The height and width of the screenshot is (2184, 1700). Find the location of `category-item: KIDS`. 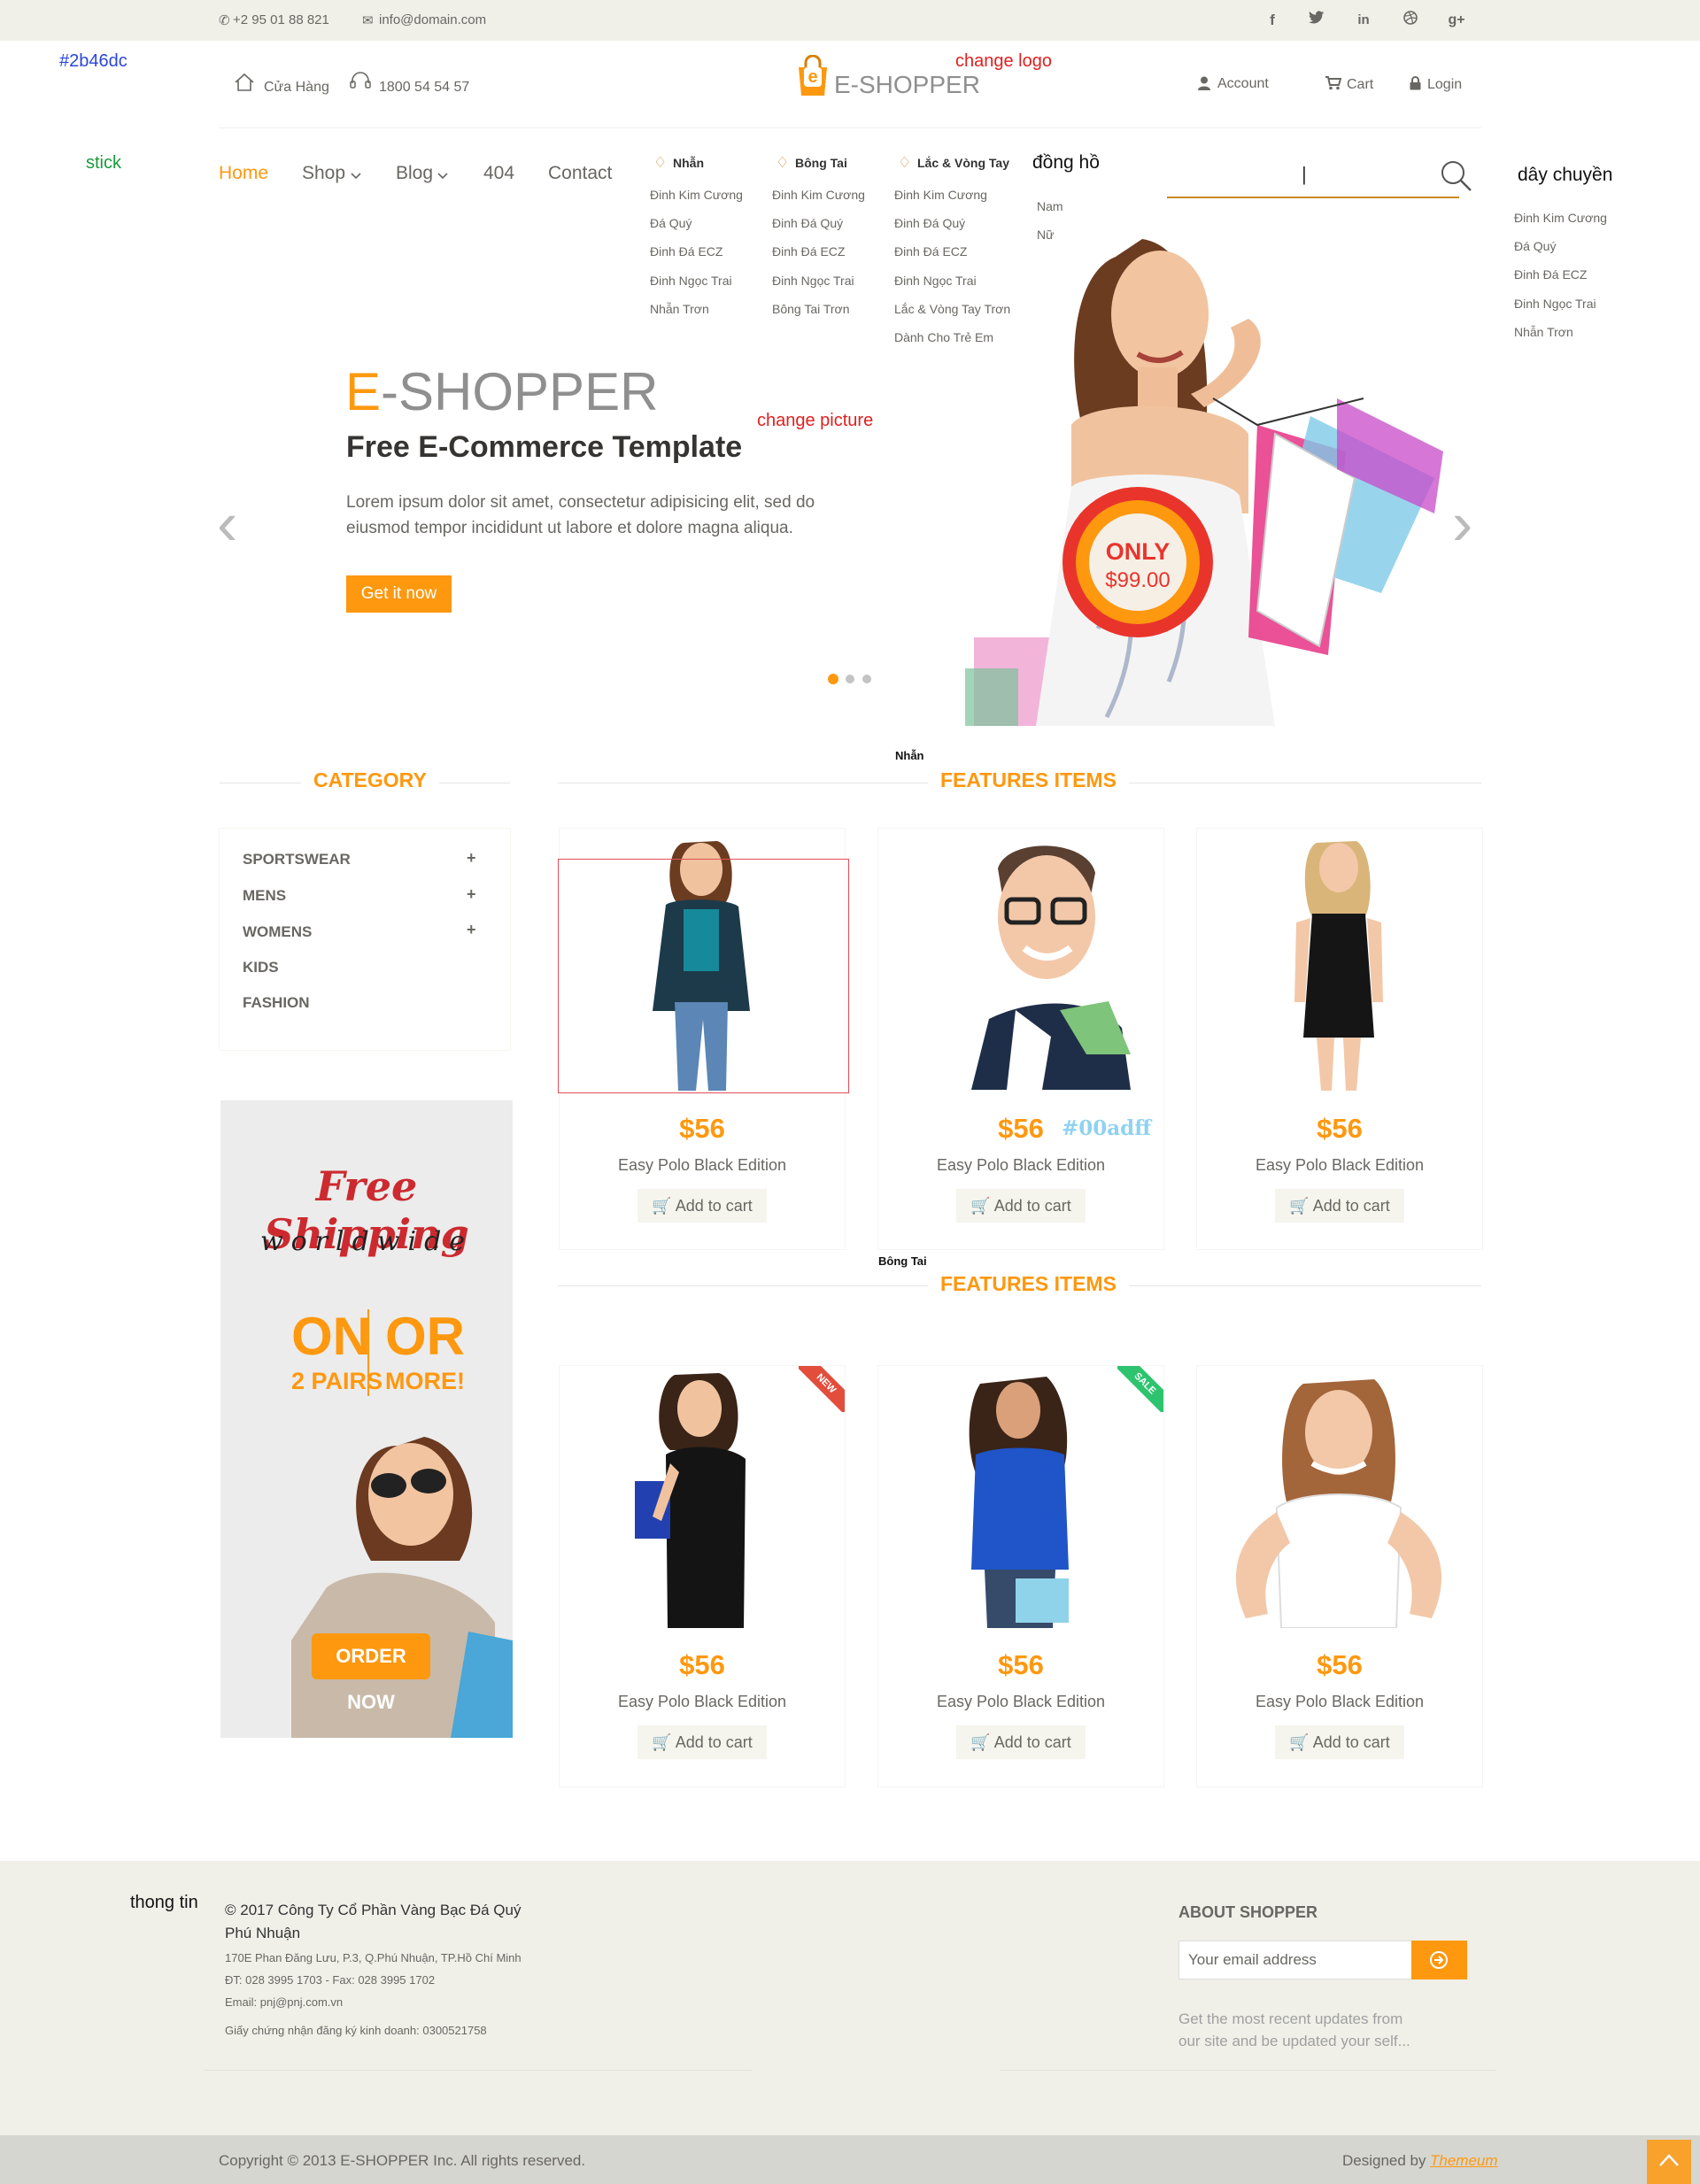

category-item: KIDS is located at coordinates (261, 967).